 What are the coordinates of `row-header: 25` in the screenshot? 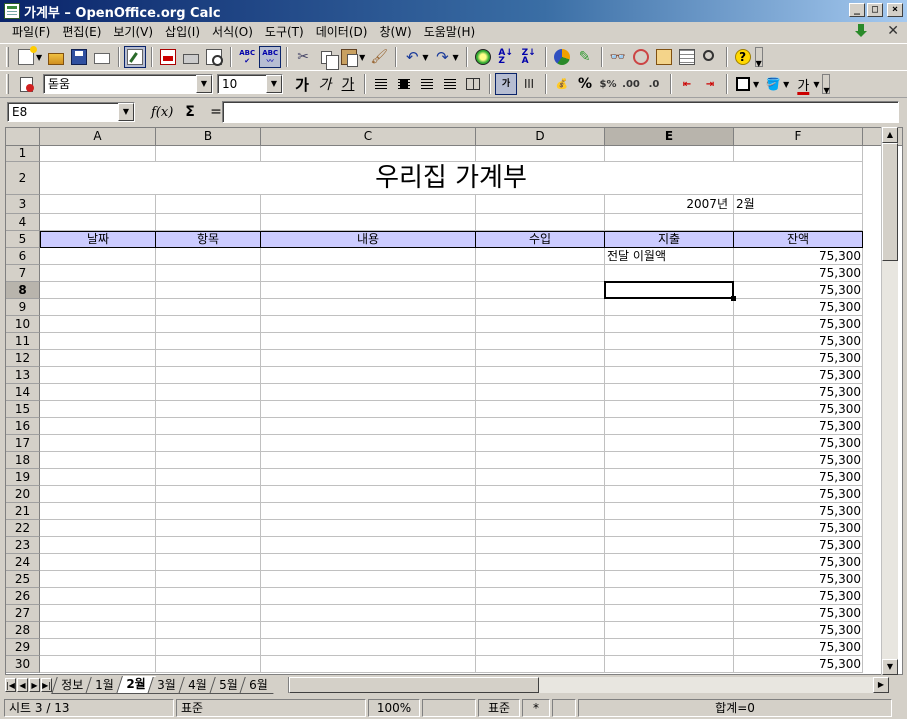 It's located at (23, 579).